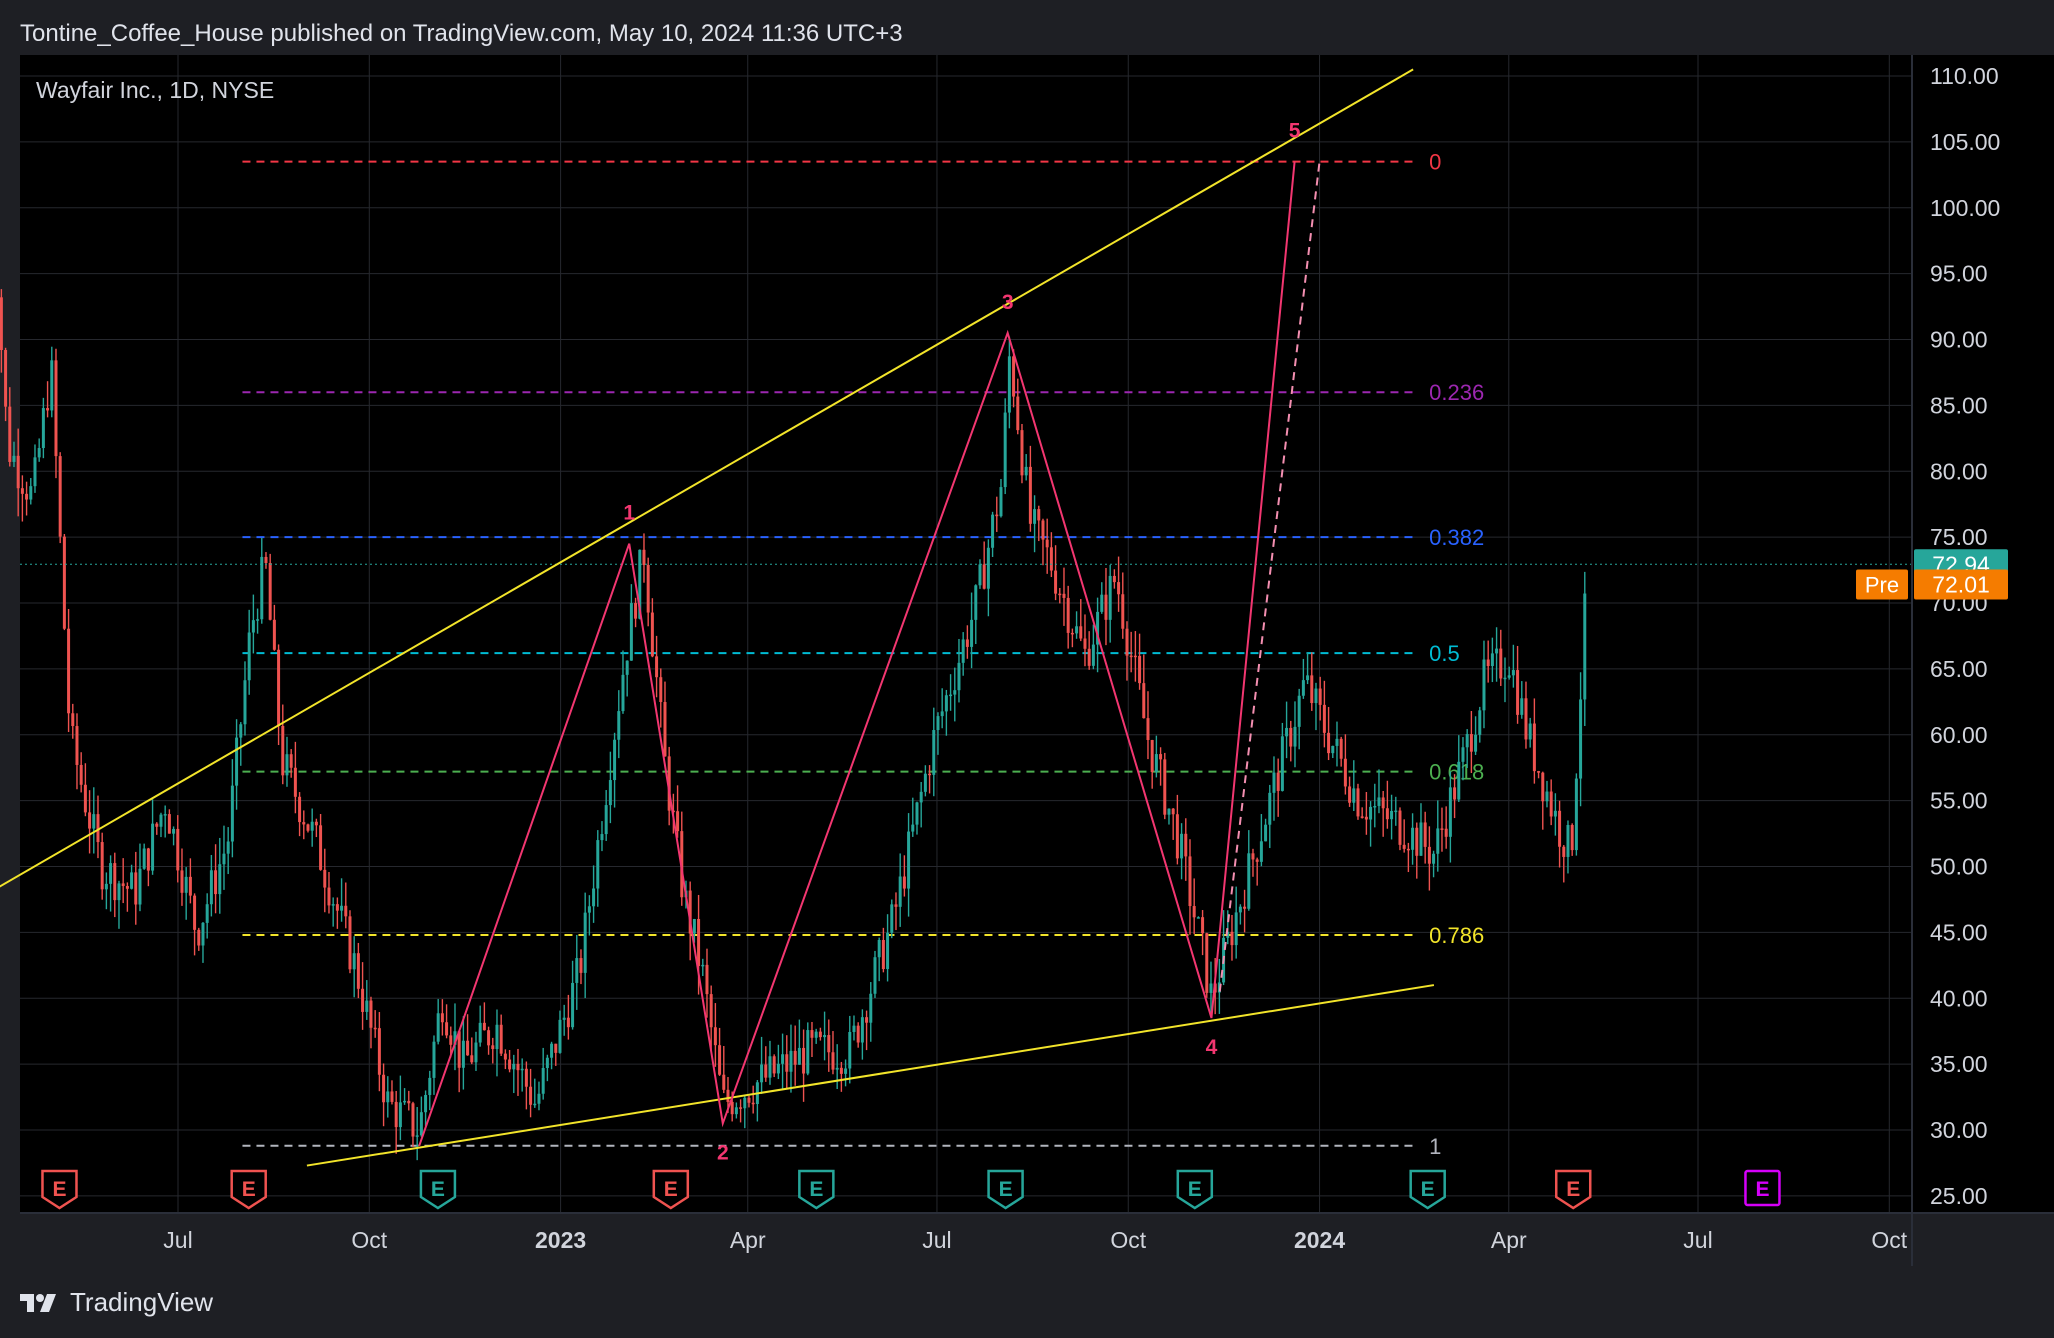 This screenshot has width=2054, height=1338. Describe the element at coordinates (1762, 1188) in the screenshot. I see `earnings-icon: E` at that location.